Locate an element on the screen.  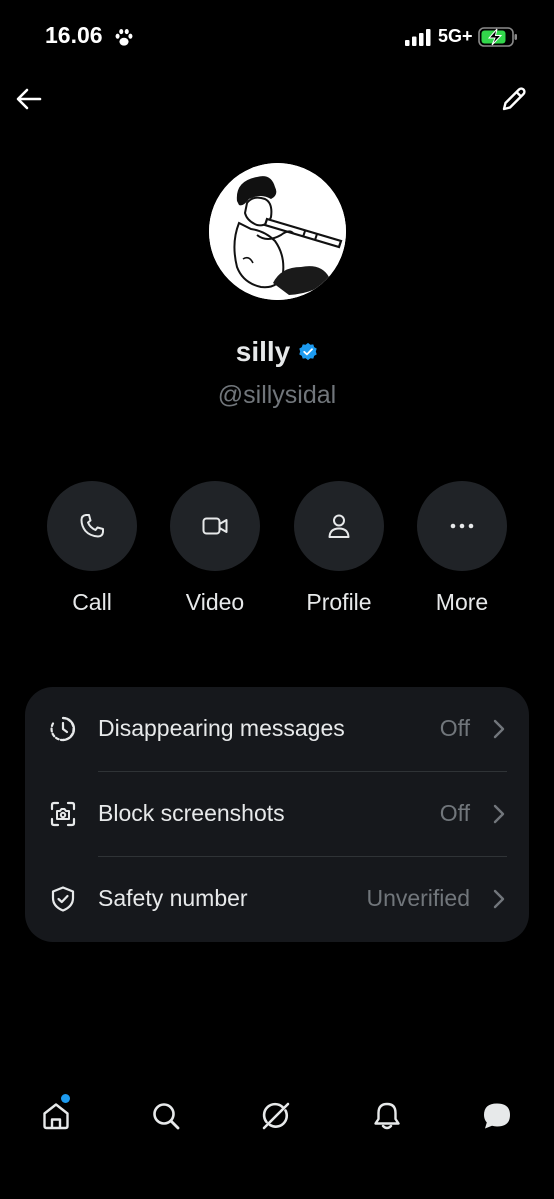
safety-number-label: Safety number is located at coordinates (173, 898).